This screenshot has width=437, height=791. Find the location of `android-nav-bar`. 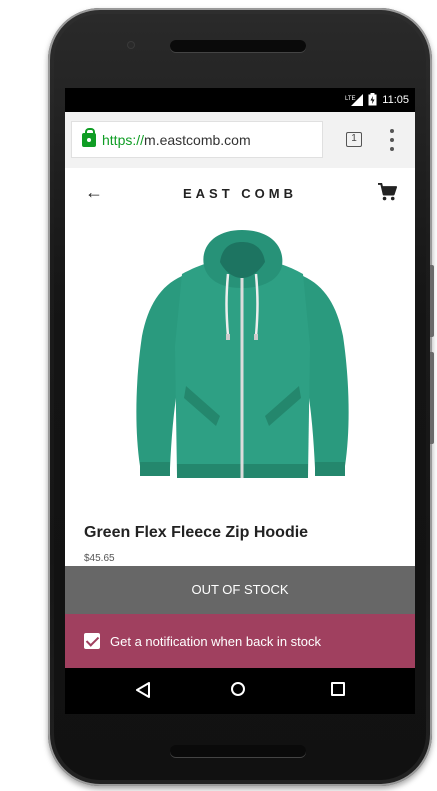

android-nav-bar is located at coordinates (240, 691).